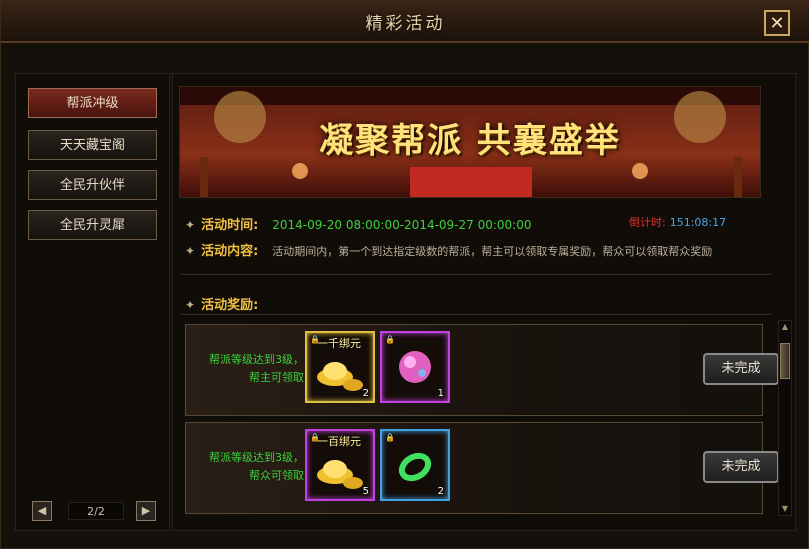 The width and height of the screenshot is (809, 549). Describe the element at coordinates (230, 251) in the screenshot. I see `event-content-label: 活动内容:` at that location.